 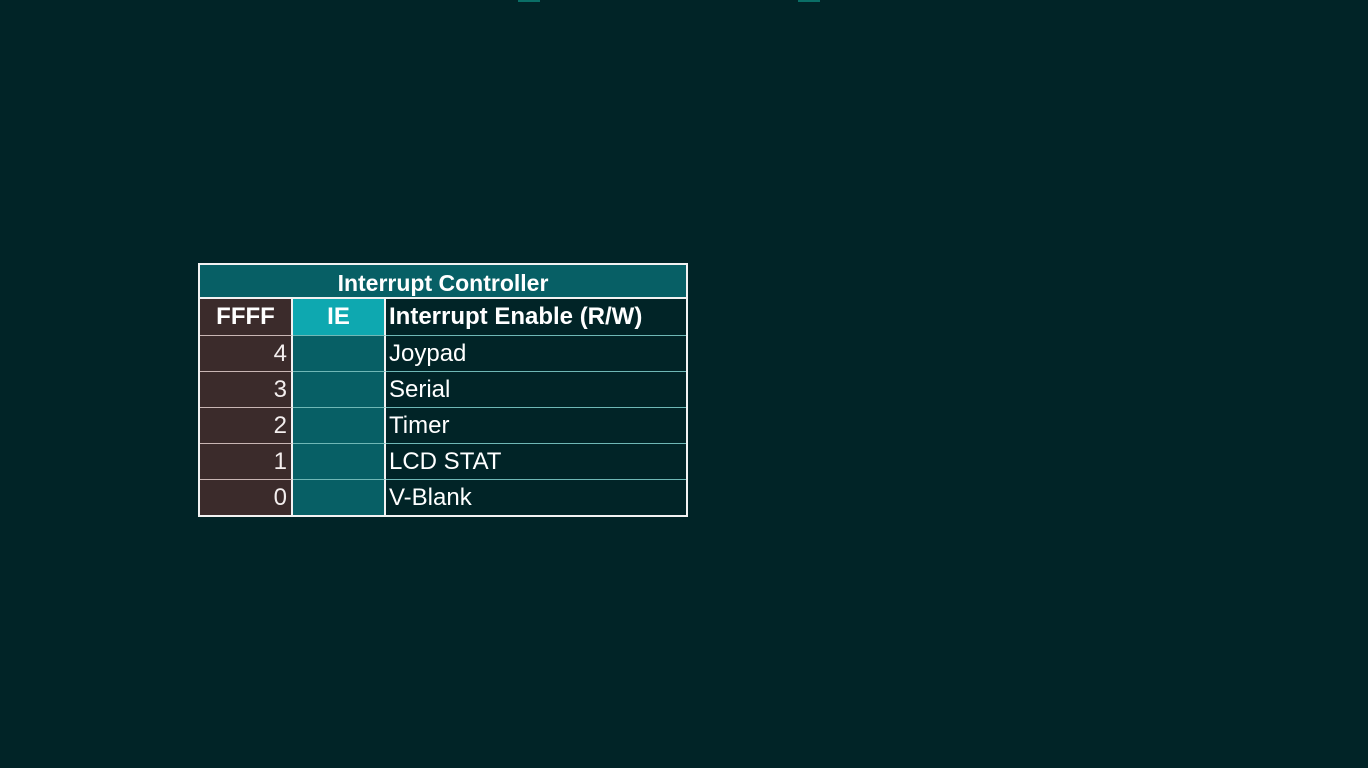 What do you see at coordinates (443, 282) in the screenshot?
I see `table-title: Interrupt Controller` at bounding box center [443, 282].